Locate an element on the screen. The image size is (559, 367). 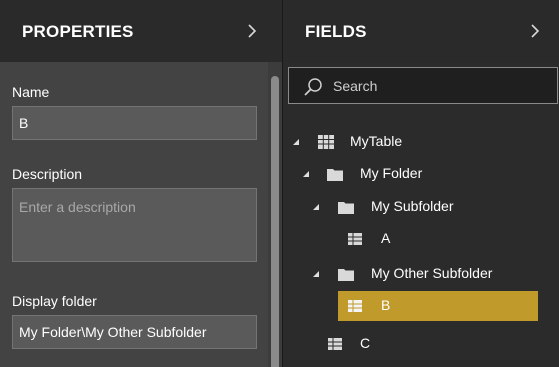
fields-title: FIELDS is located at coordinates (336, 31).